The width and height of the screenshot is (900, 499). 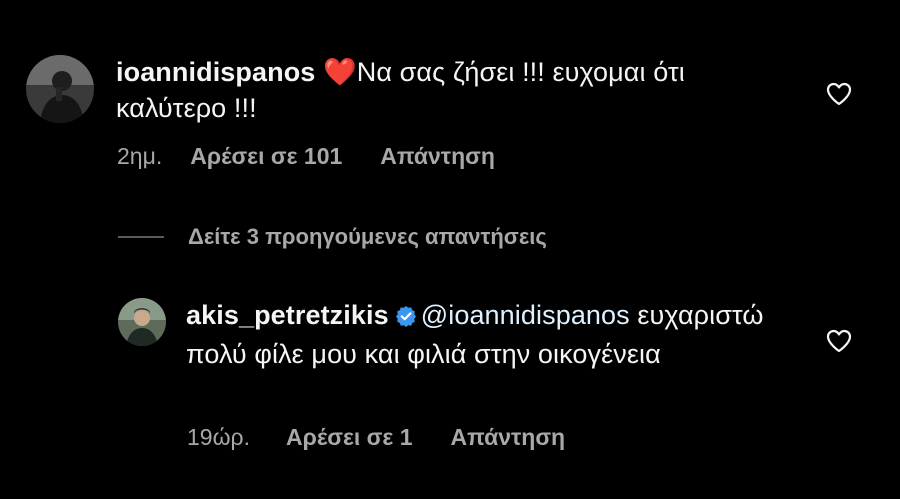 I want to click on comment-username: ioannidispanos, so click(x=215, y=72).